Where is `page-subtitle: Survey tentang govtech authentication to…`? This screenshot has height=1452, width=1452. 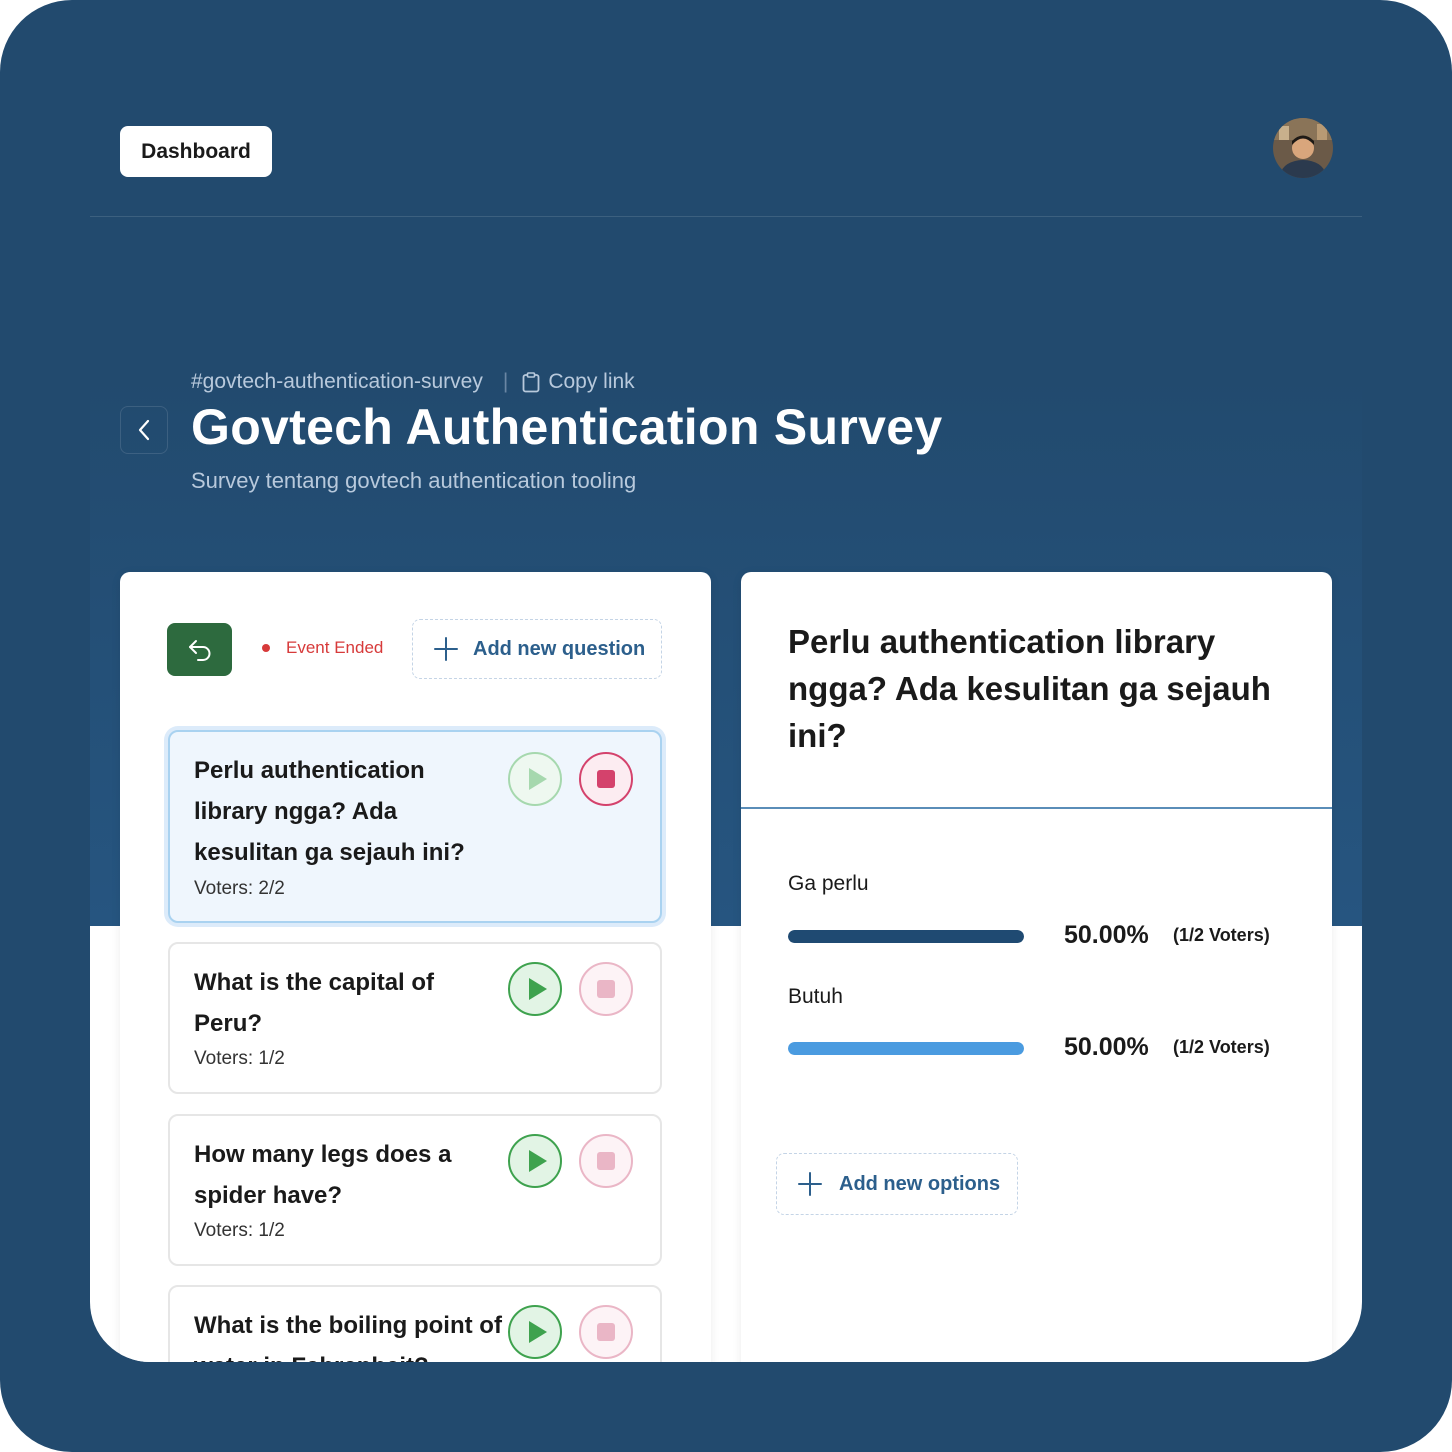 page-subtitle: Survey tentang govtech authentication to… is located at coordinates (414, 480).